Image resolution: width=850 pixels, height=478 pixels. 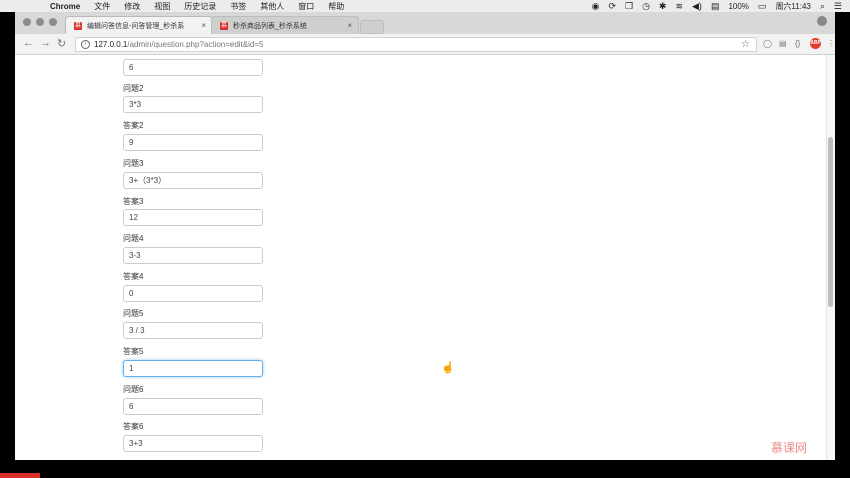 What do you see at coordinates (425, 23) in the screenshot?
I see `tab-strip: 慕 编辑问答信息-问答管理_秒杀系 × 慕 秒杀商品列表_秒杀系统 ×` at bounding box center [425, 23].